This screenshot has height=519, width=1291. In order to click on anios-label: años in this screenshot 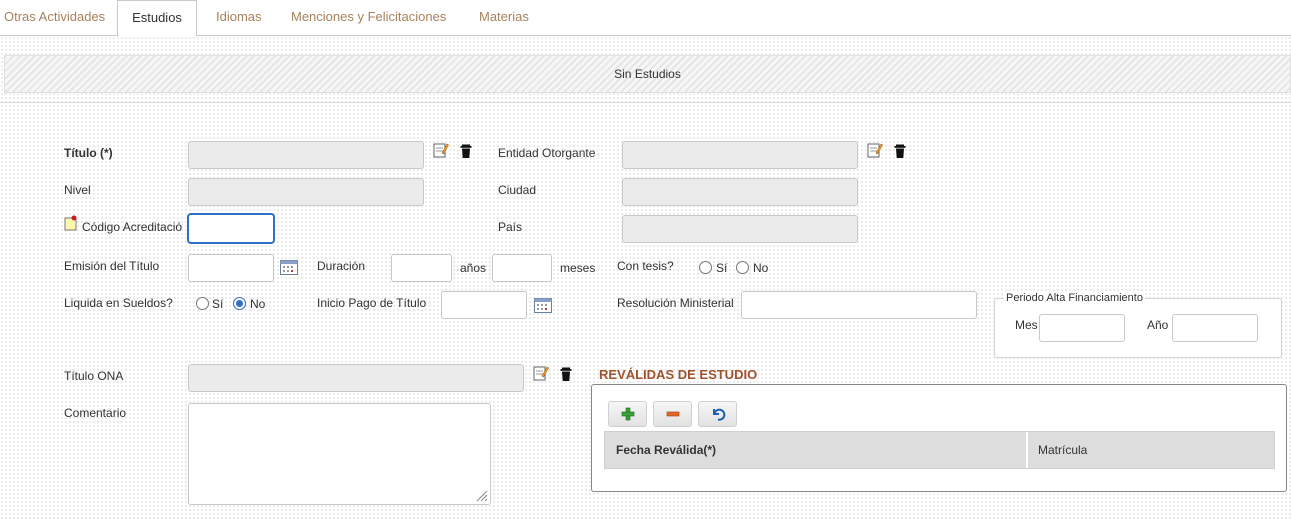, I will do `click(473, 268)`.